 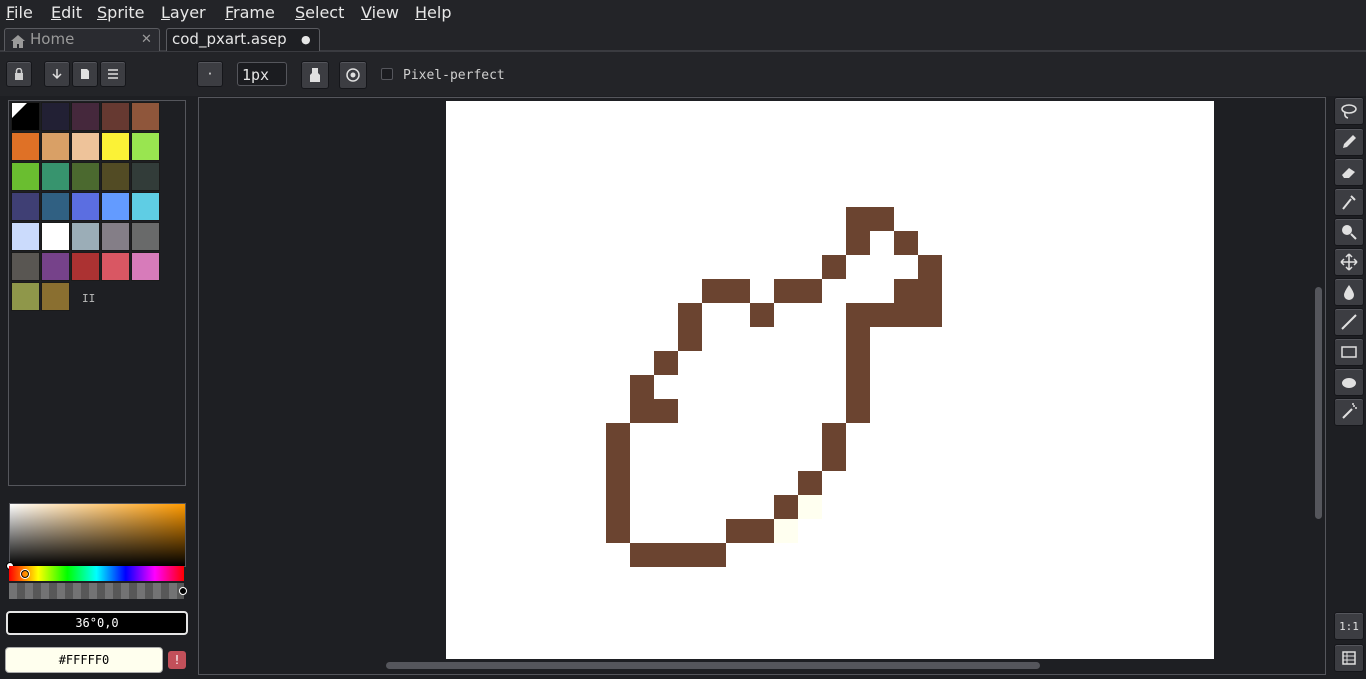 What do you see at coordinates (19, 12) in the screenshot?
I see `menu-file: File` at bounding box center [19, 12].